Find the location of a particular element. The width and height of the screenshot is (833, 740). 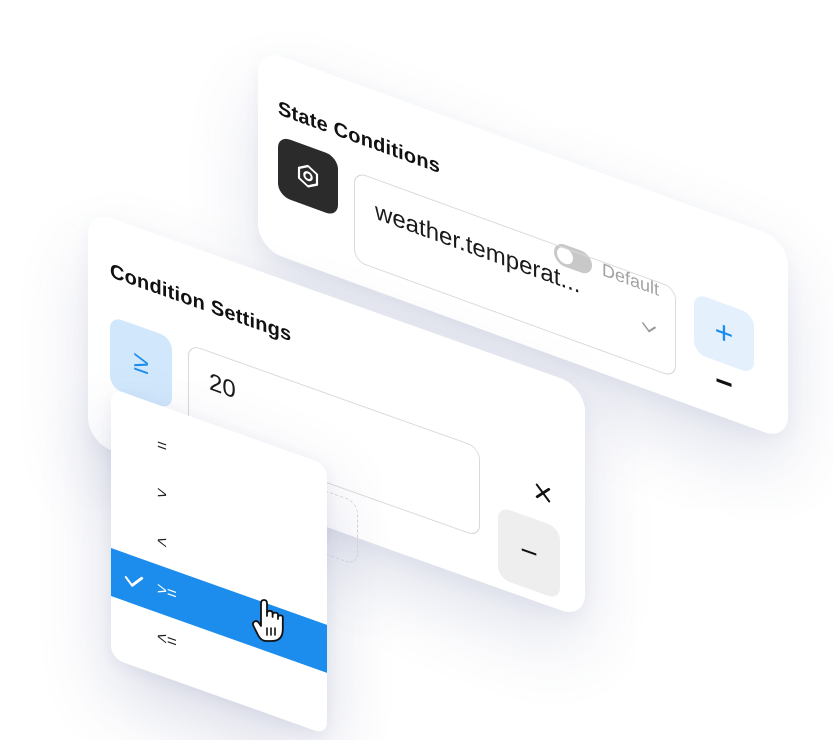

entity-icon-button is located at coordinates (308, 176).